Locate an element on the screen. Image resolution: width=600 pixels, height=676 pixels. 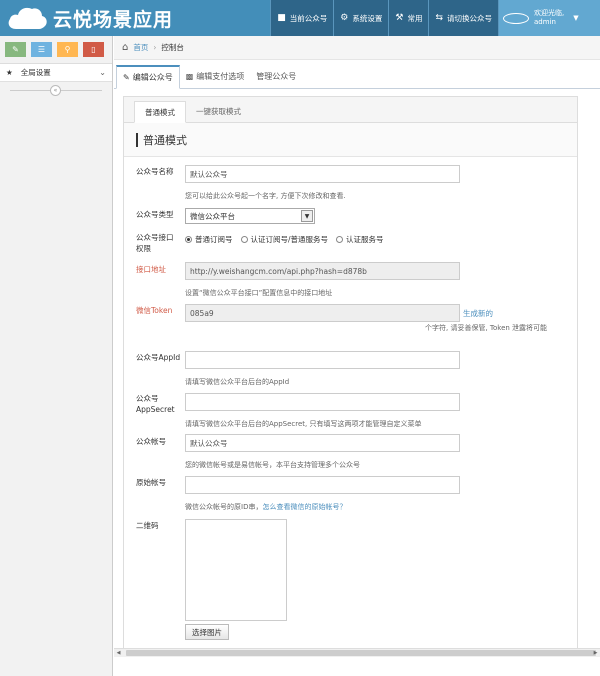
double-chevron-left-icon: « is located at coordinates (55, 90).